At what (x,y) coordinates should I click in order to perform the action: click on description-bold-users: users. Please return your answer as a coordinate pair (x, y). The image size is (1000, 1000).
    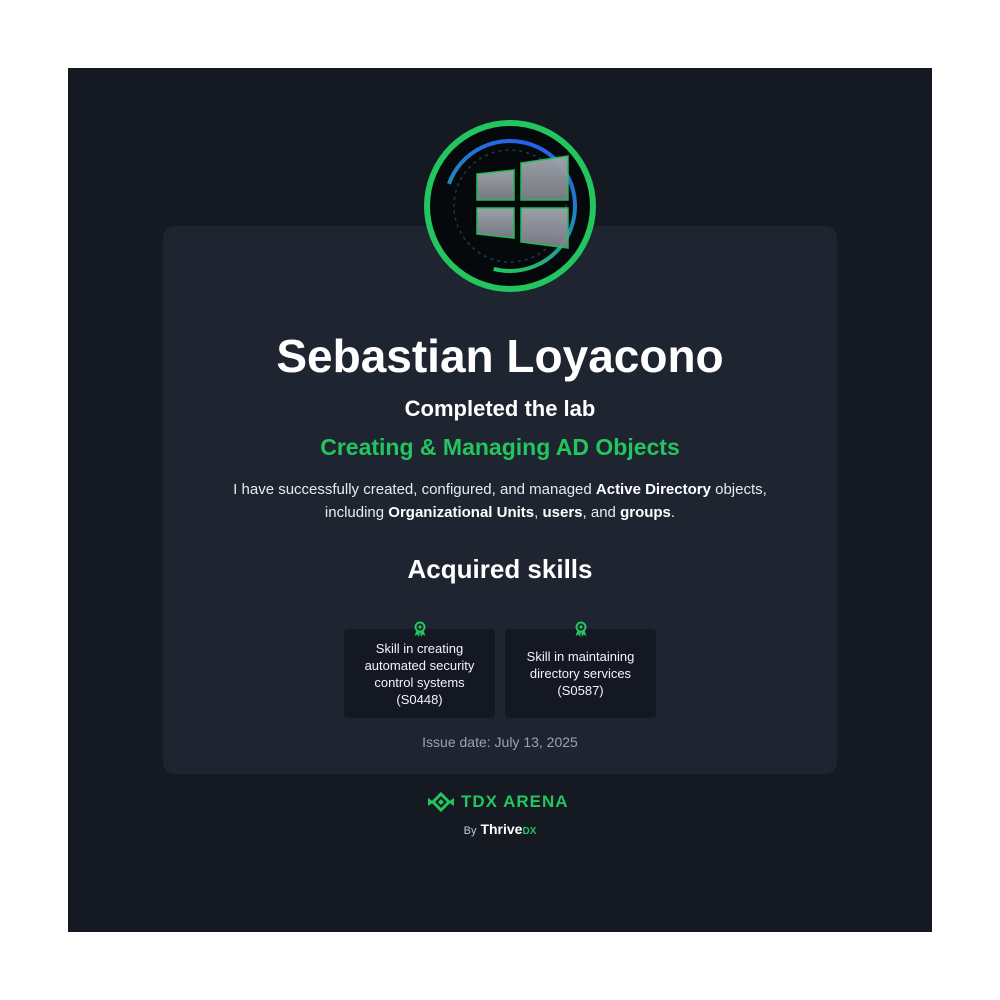
    Looking at the image, I should click on (562, 512).